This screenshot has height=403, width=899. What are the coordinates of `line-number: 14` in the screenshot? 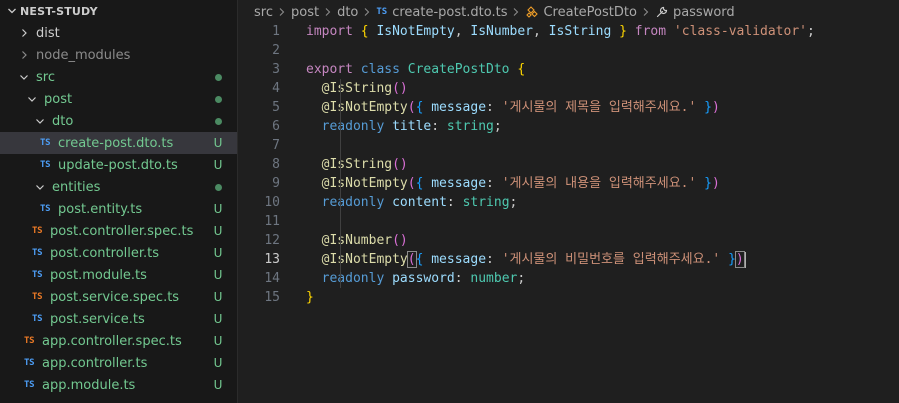 It's located at (272, 278).